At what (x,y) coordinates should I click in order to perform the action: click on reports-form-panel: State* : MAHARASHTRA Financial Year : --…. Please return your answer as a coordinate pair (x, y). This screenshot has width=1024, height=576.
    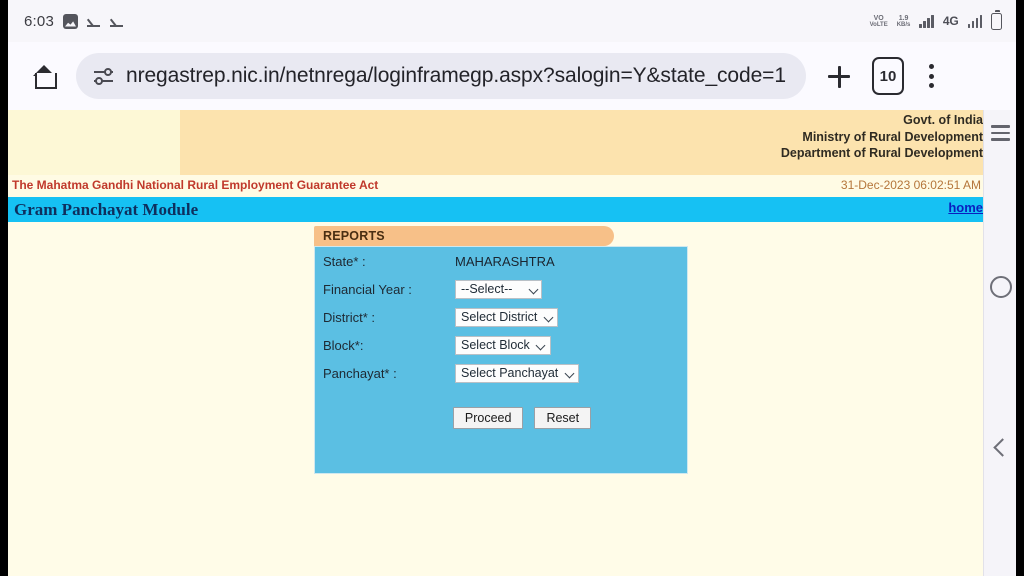
    Looking at the image, I should click on (501, 360).